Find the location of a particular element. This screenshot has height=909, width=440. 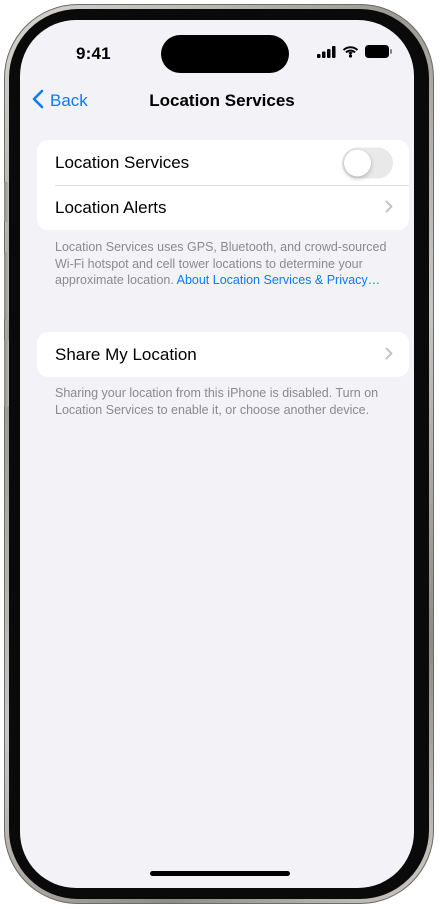

location-services-toggle is located at coordinates (367, 162).